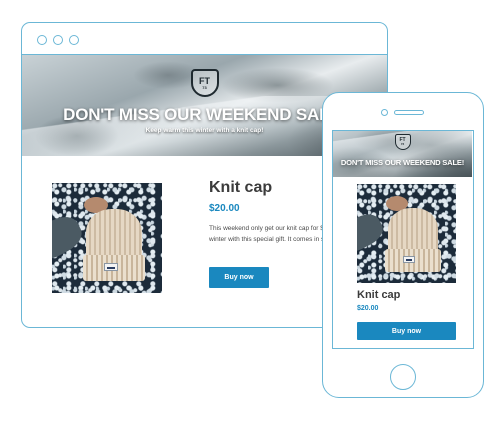 This screenshot has width=500, height=422. Describe the element at coordinates (42, 40) in the screenshot. I see `window-close-dot` at that location.